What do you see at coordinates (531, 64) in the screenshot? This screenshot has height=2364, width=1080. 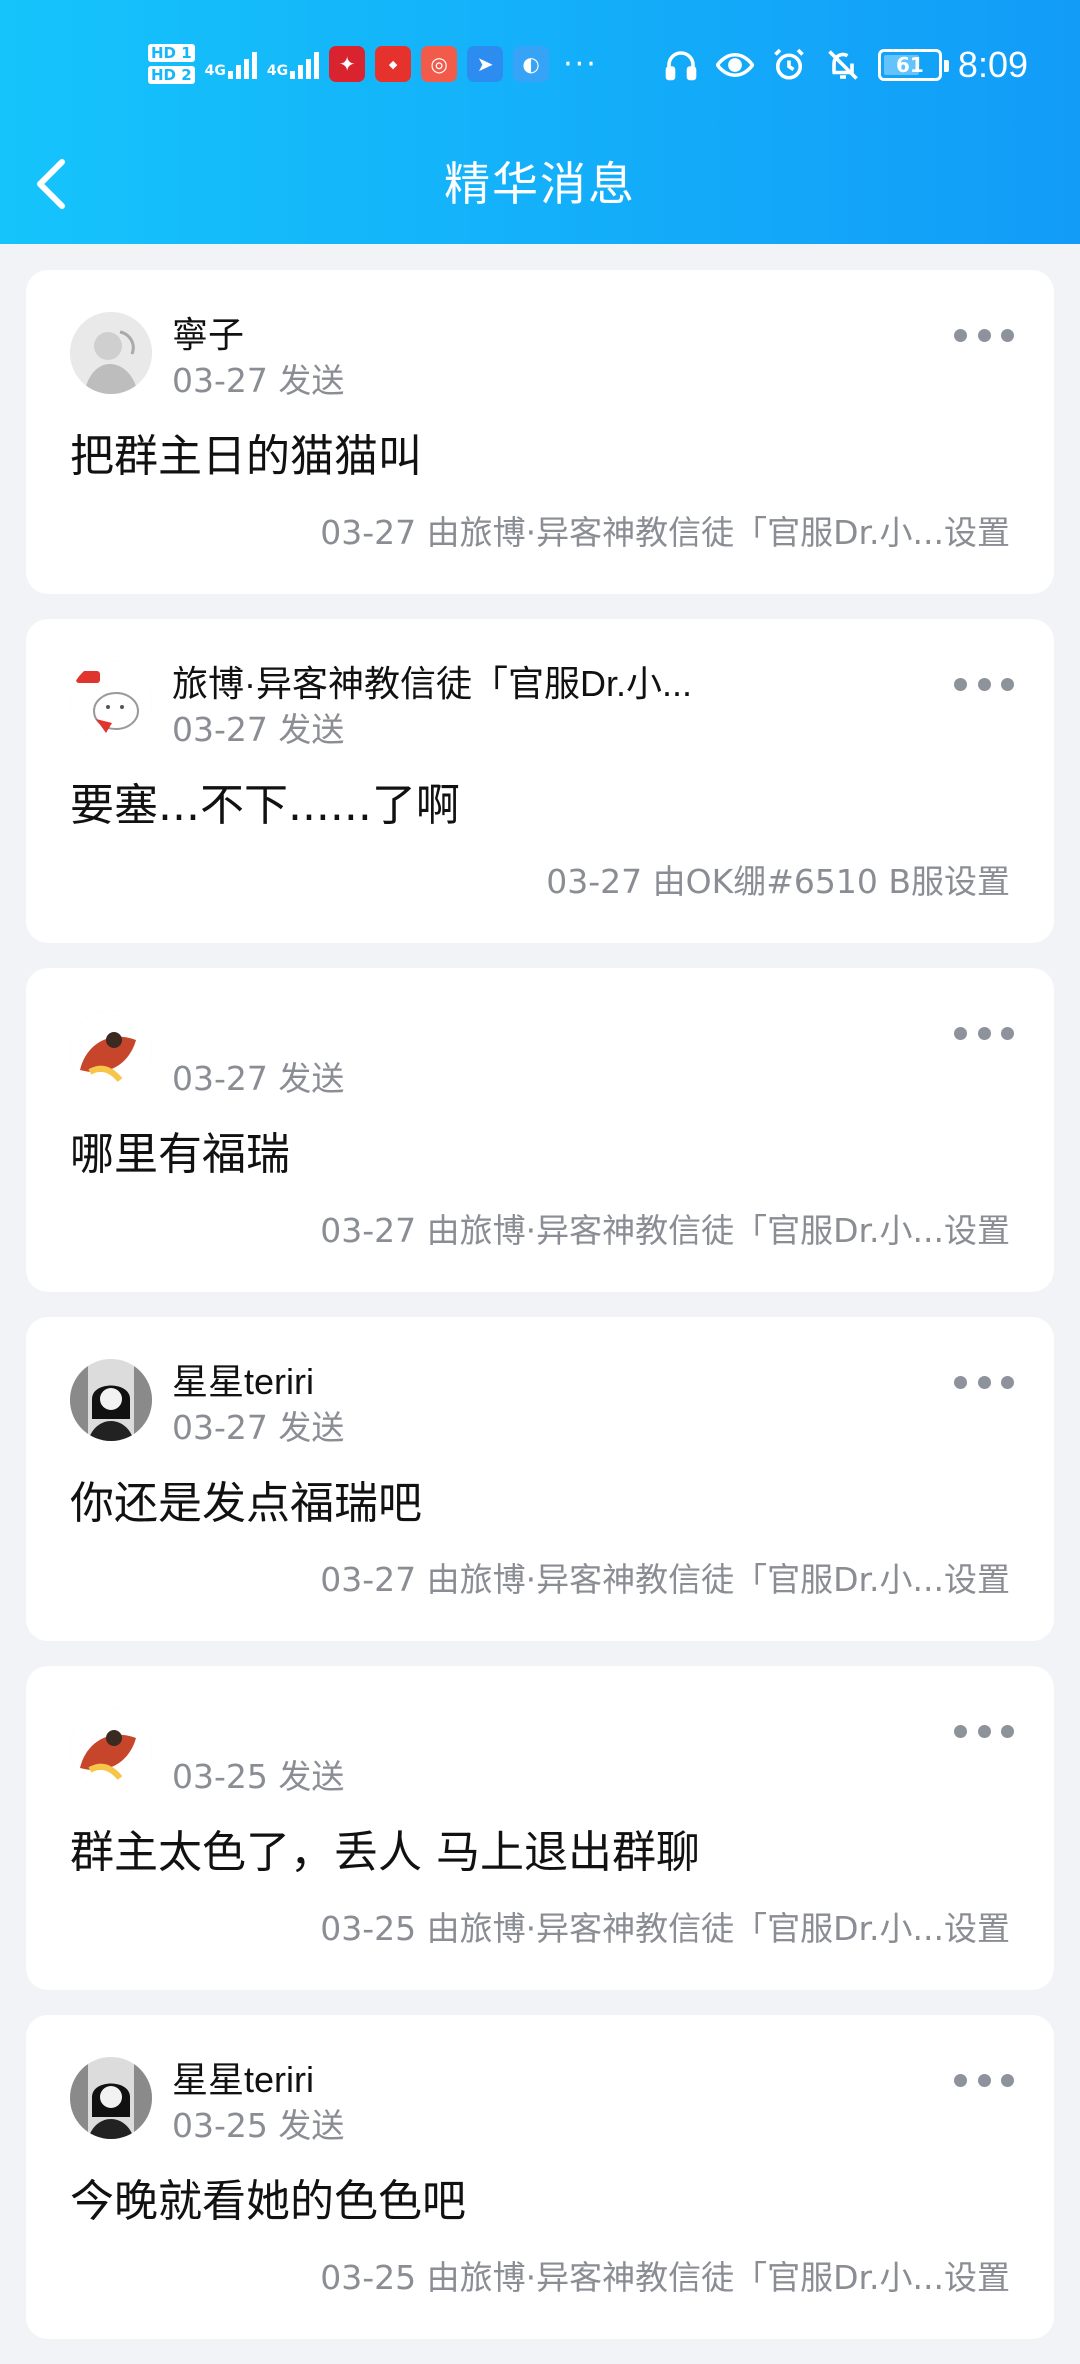 I see `browser-app-icon: ◐` at bounding box center [531, 64].